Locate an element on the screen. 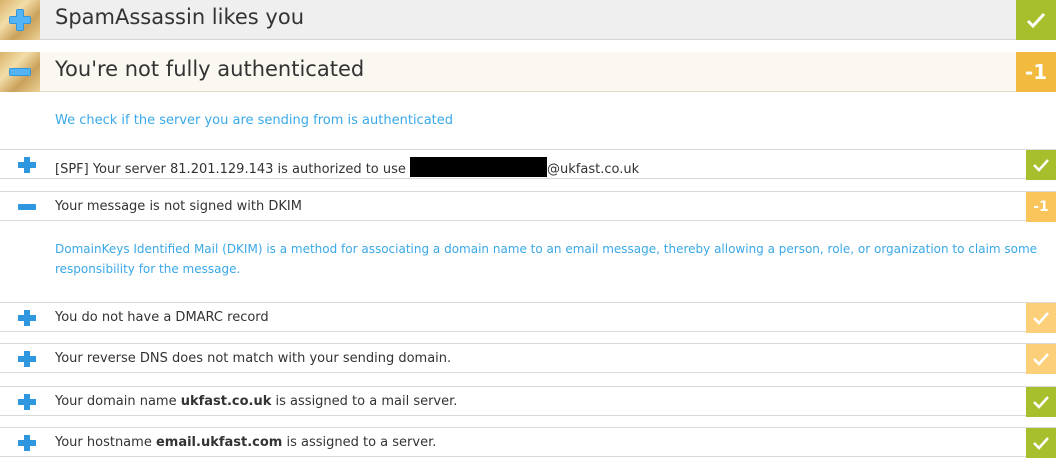 The image size is (1056, 461). check-row-dmarc: You do not have a DMARC record is located at coordinates (528, 317).